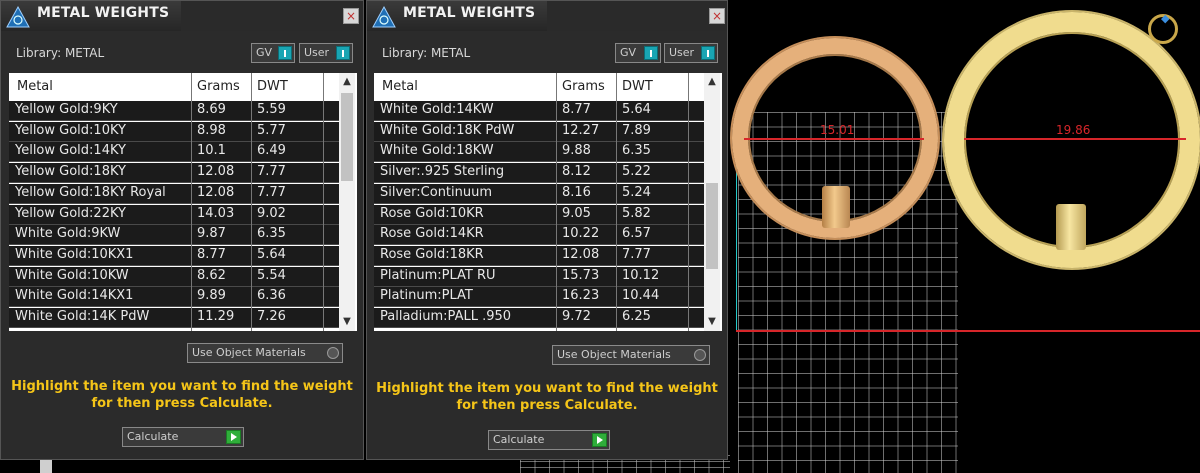 The width and height of the screenshot is (1200, 473). I want to click on table-row: White Gold:10KW 8.62 5.54, so click(174, 276).